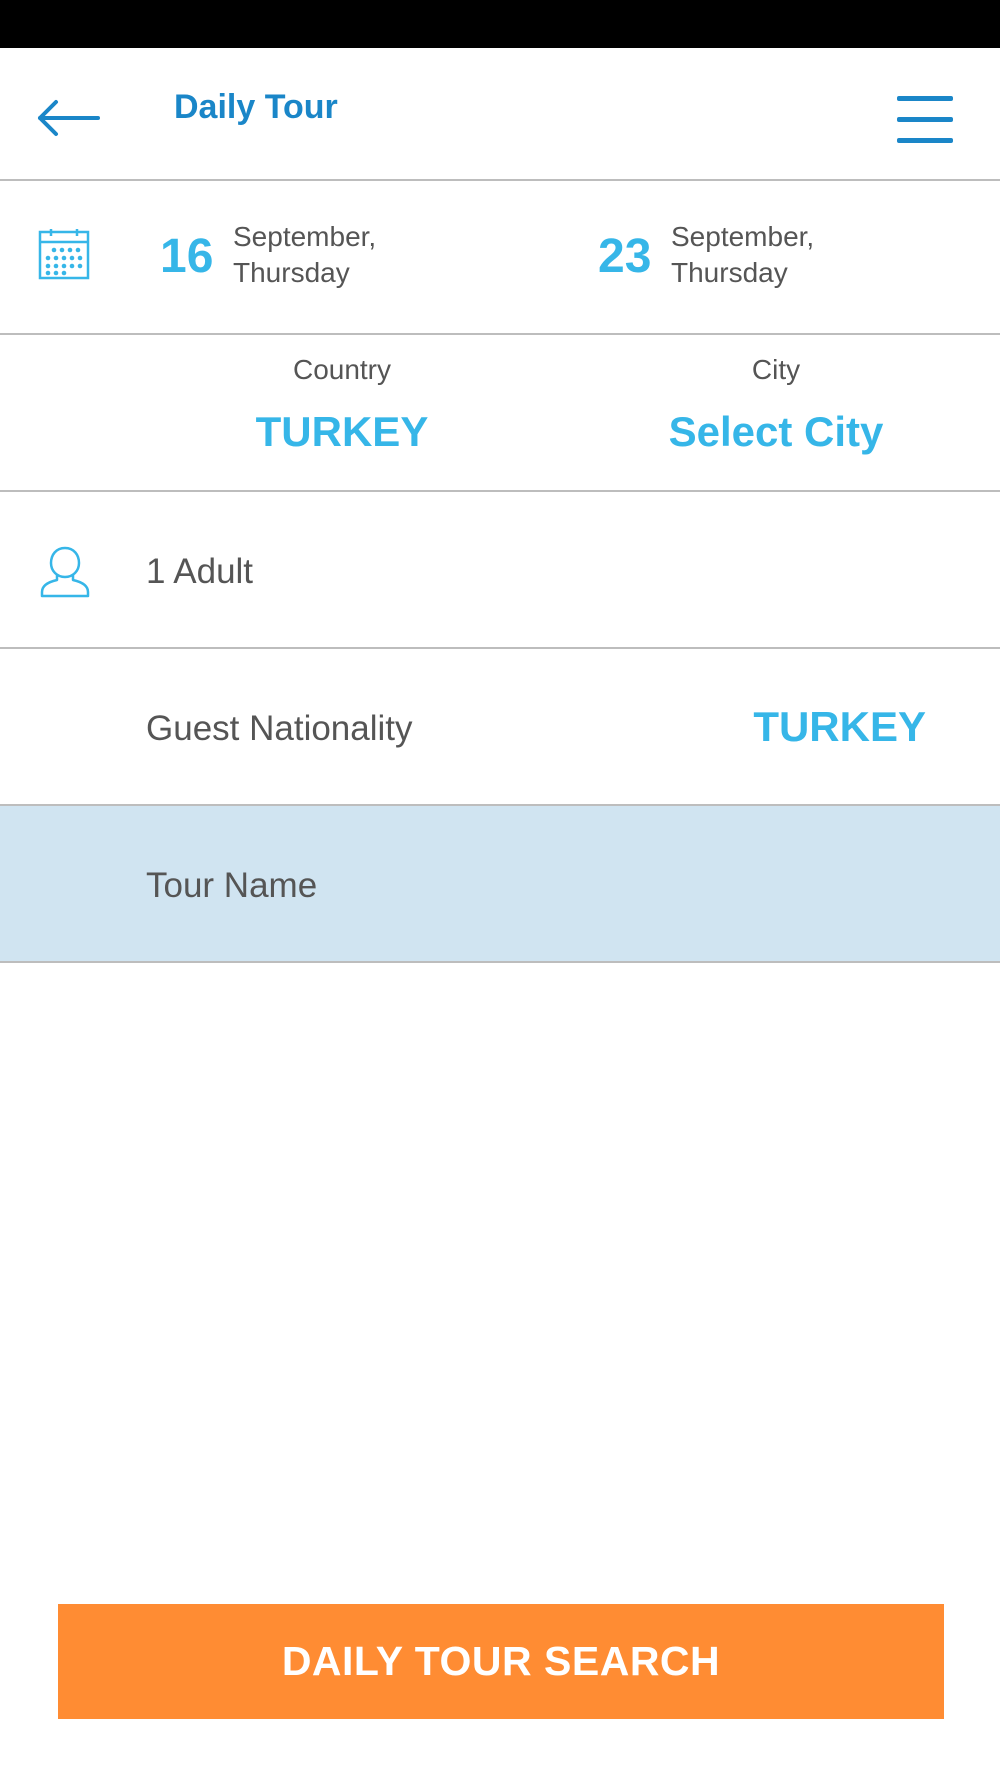 The width and height of the screenshot is (1000, 1778). What do you see at coordinates (546, 886) in the screenshot?
I see `tour-name-input` at bounding box center [546, 886].